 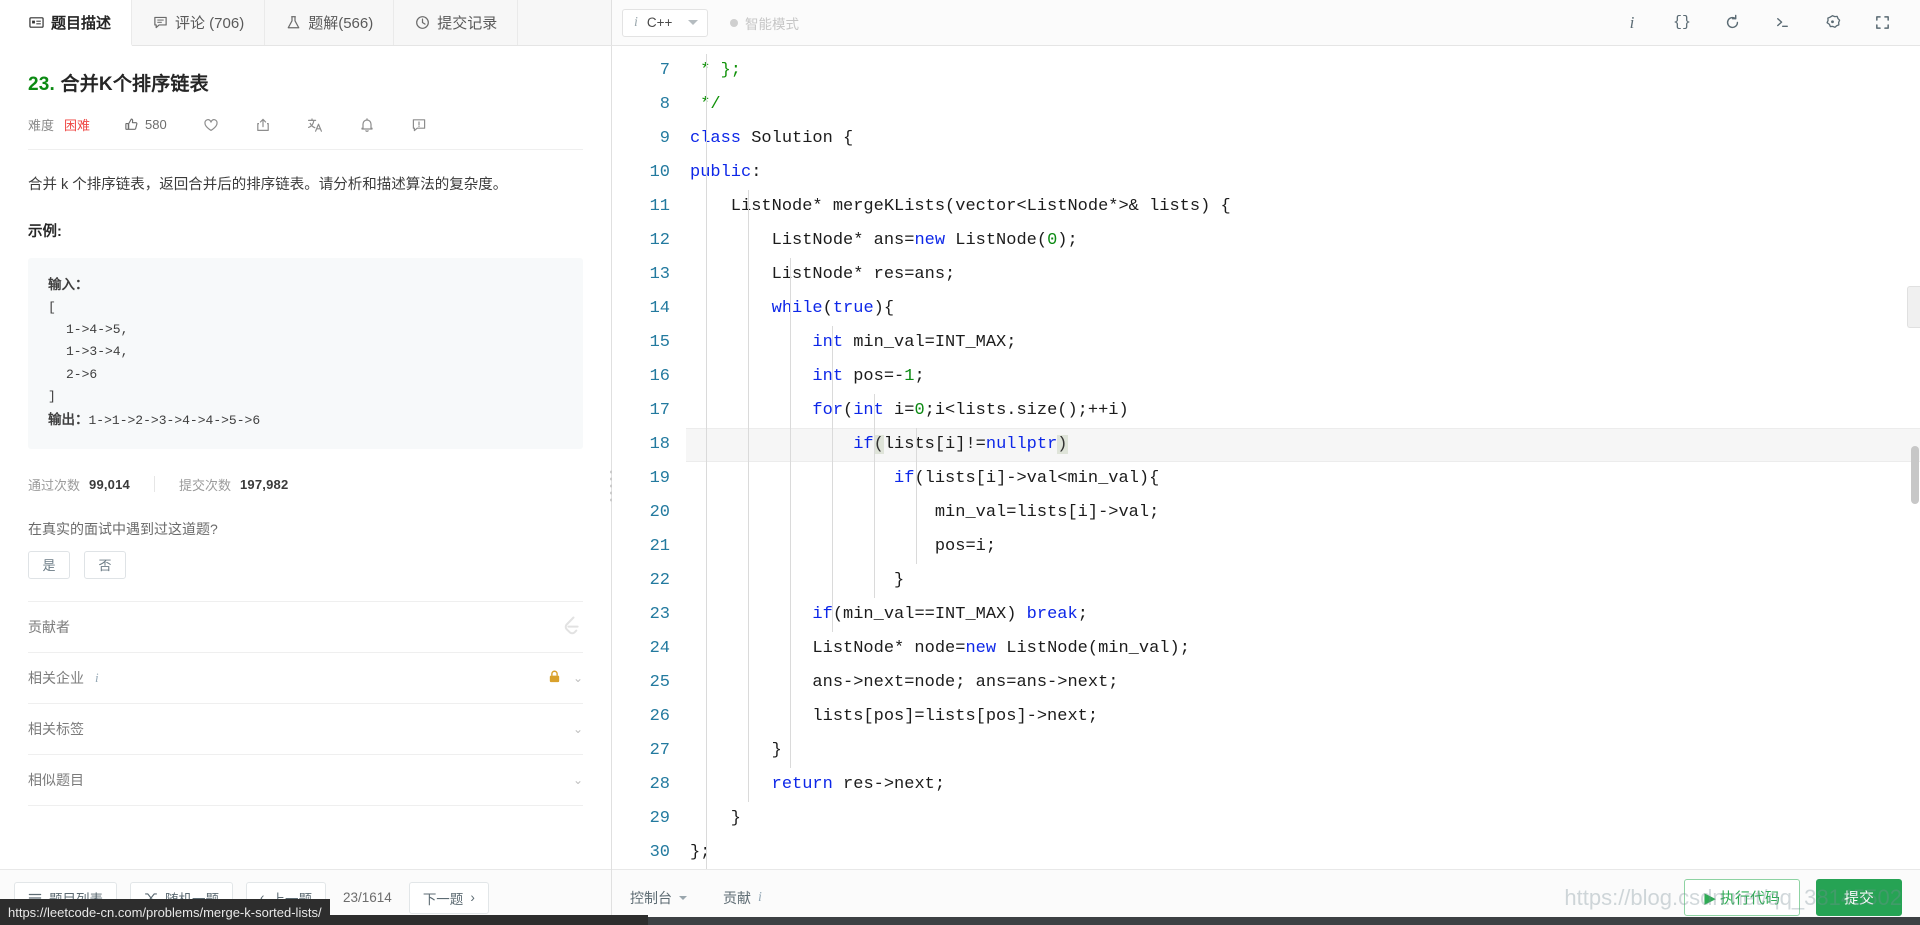 I want to click on interview-question-text: 在真实的面试中遇到过这道题?, so click(x=123, y=528).